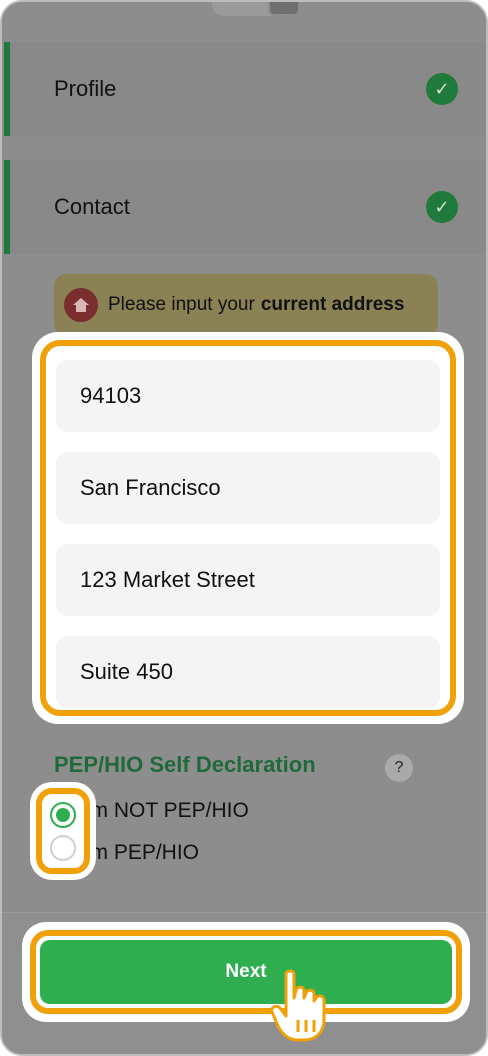 The height and width of the screenshot is (1056, 488). What do you see at coordinates (164, 811) in the screenshot?
I see `radio-label-not-pep: I’m NOT PEP/HIO` at bounding box center [164, 811].